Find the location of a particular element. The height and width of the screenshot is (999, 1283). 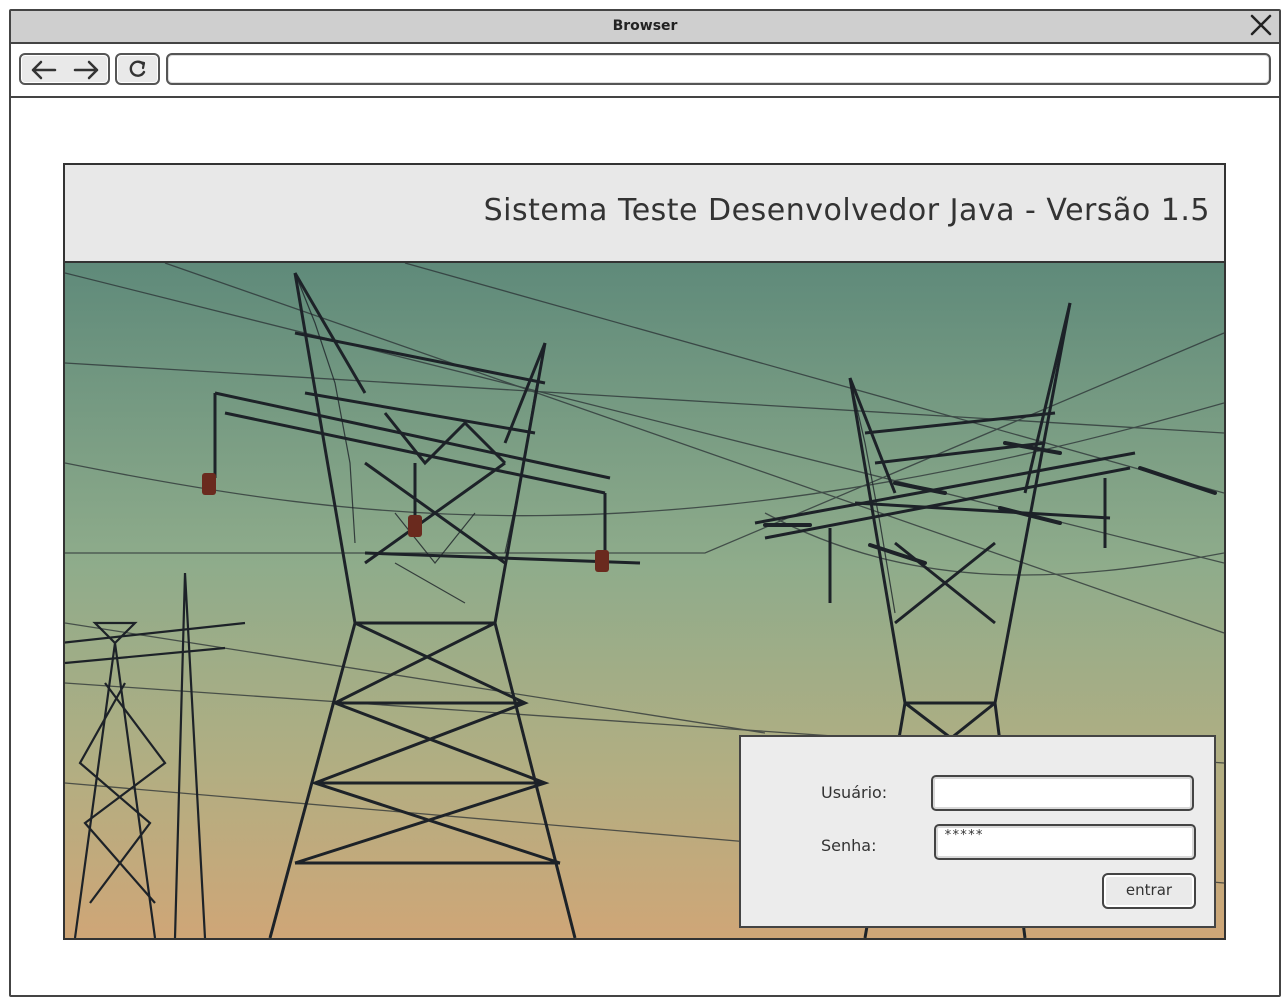

user-label: Usuário: is located at coordinates (854, 792).